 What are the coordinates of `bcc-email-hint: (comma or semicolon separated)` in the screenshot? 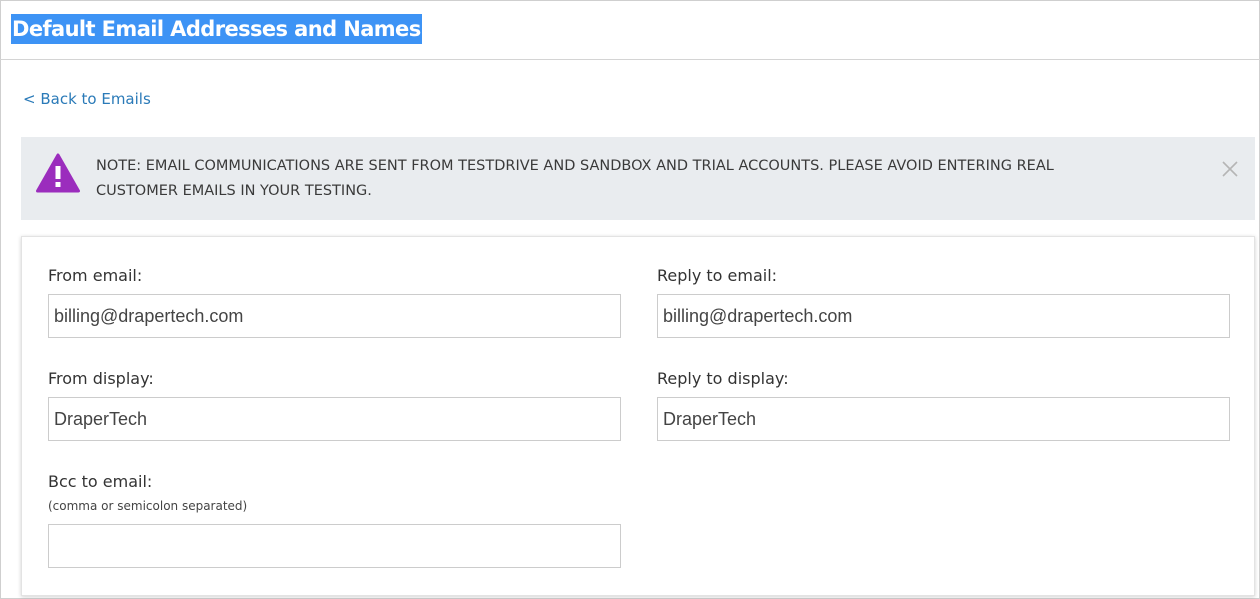 It's located at (148, 506).